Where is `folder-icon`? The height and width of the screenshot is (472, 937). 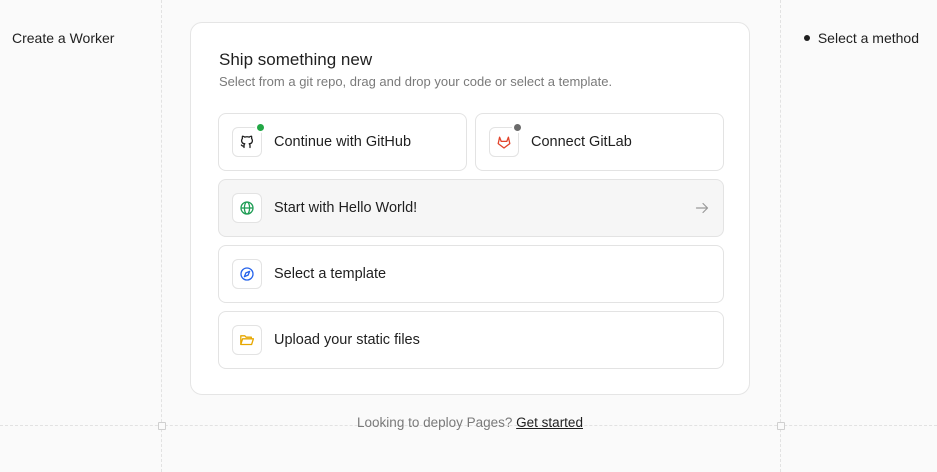 folder-icon is located at coordinates (247, 340).